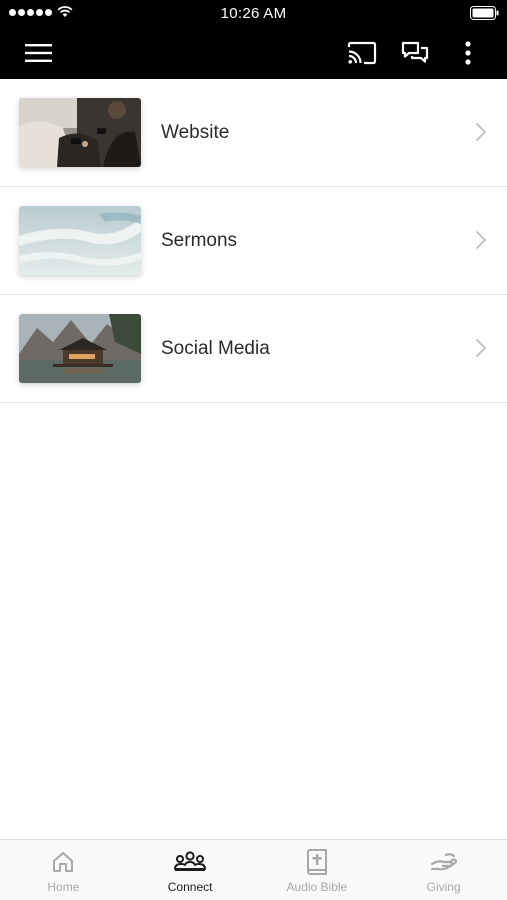 The height and width of the screenshot is (900, 507). I want to click on tab-label: Audio Bible, so click(317, 887).